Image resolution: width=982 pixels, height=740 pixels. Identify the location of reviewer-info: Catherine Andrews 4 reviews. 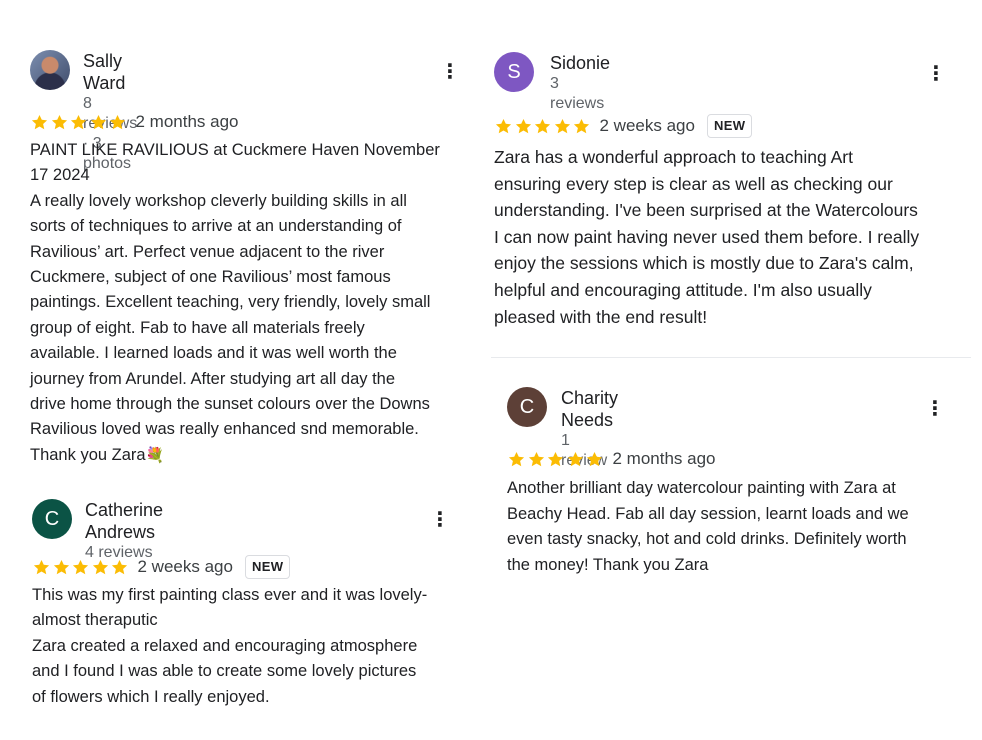
(124, 531).